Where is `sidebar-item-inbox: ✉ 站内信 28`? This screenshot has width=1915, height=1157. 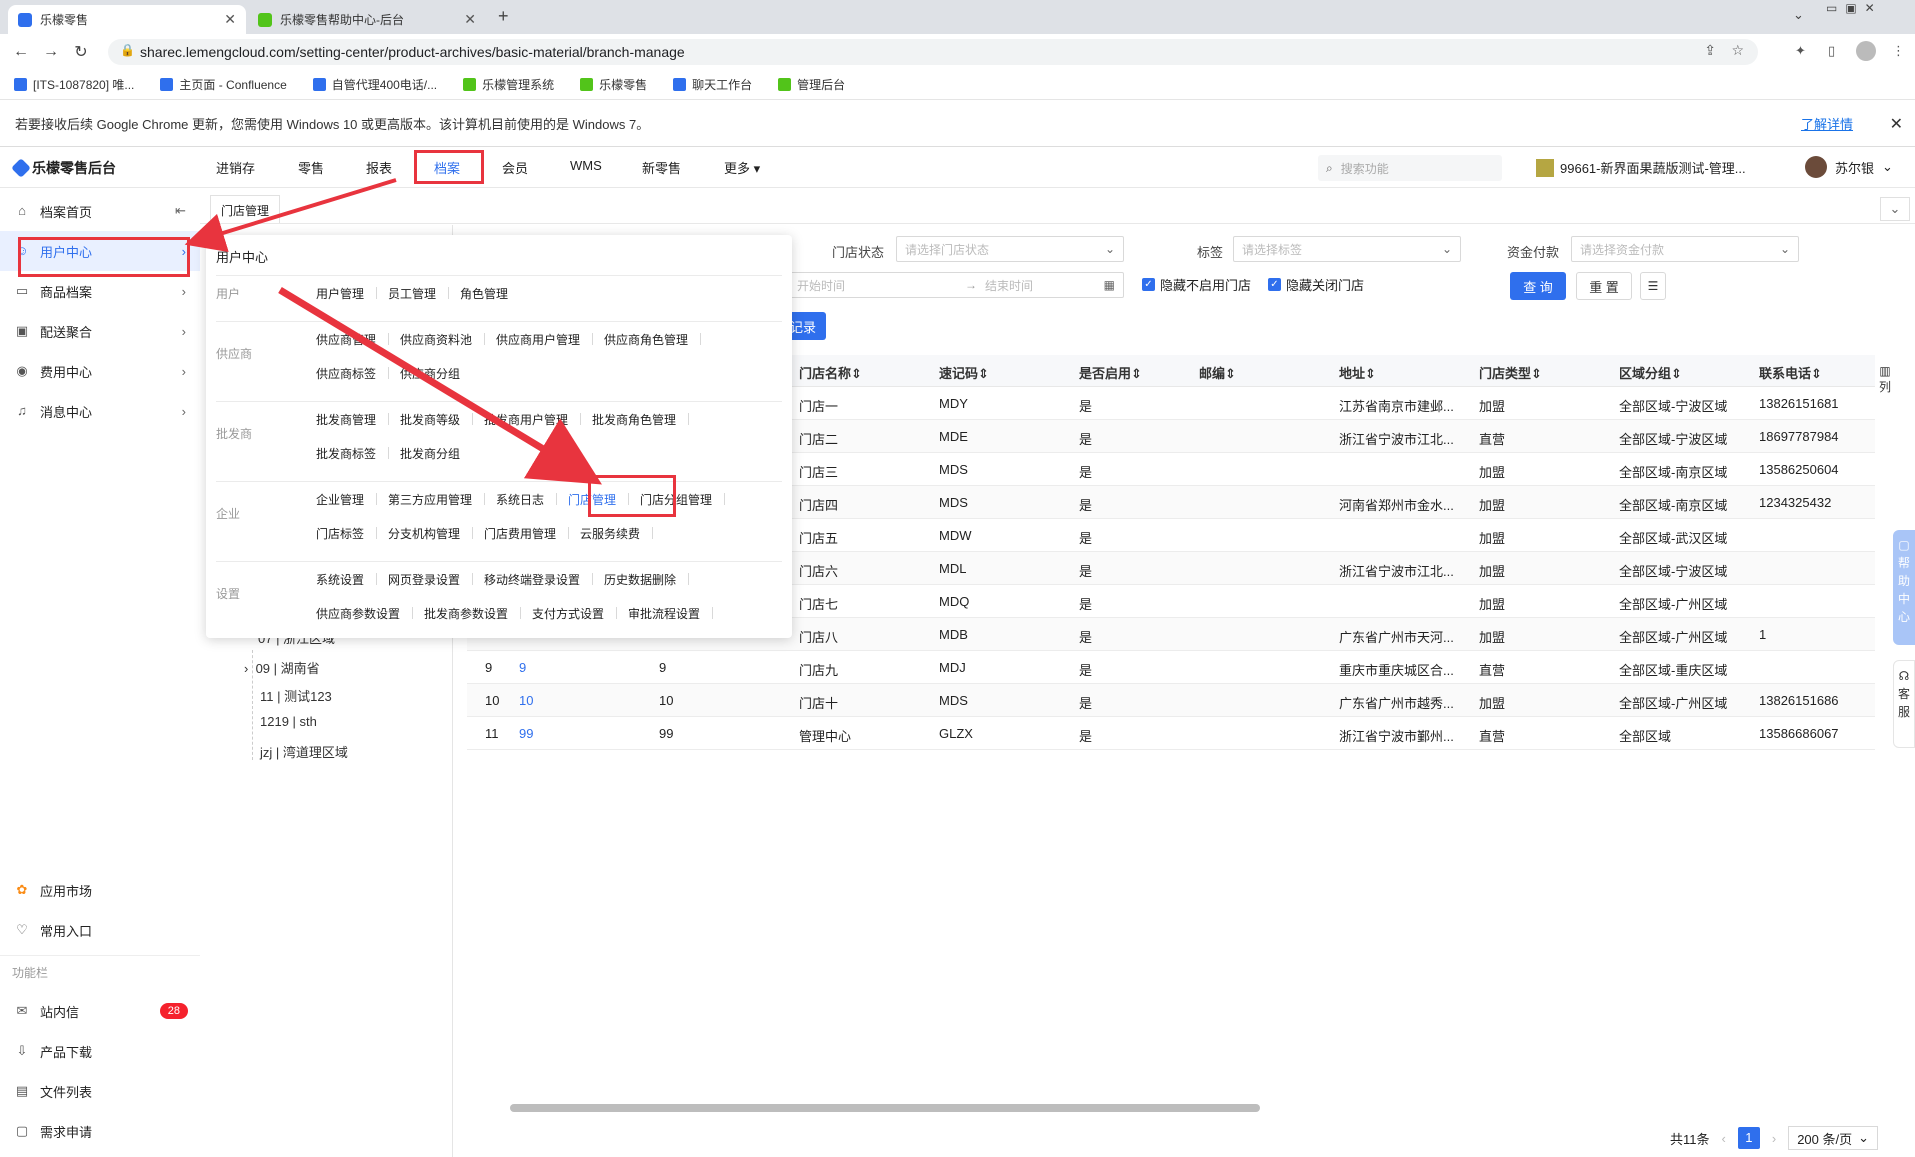 sidebar-item-inbox: ✉ 站内信 28 is located at coordinates (100, 1011).